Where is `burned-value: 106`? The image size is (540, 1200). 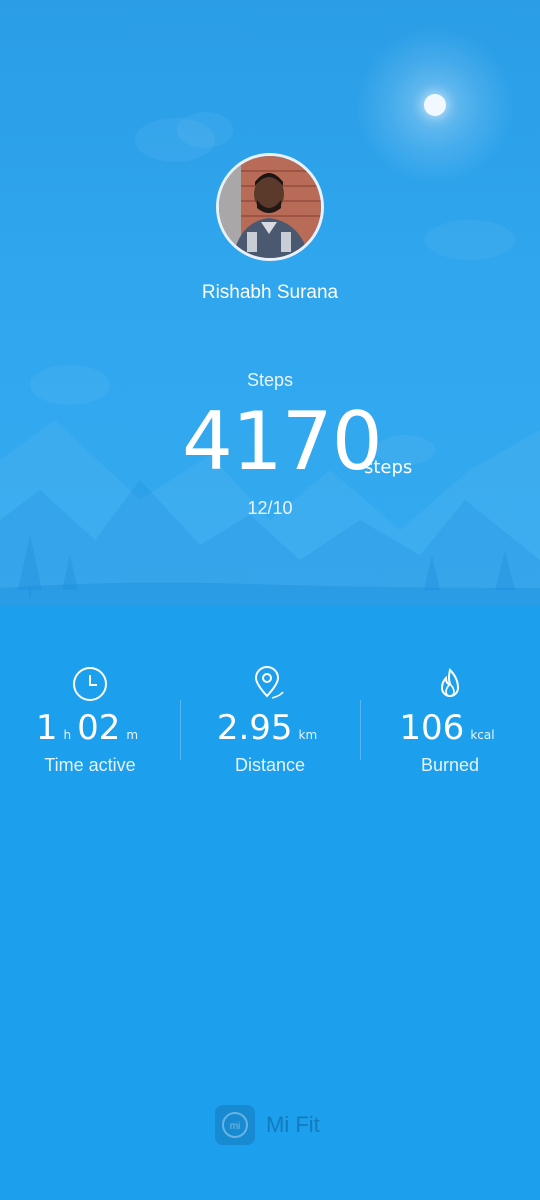
burned-value: 106 is located at coordinates (432, 728).